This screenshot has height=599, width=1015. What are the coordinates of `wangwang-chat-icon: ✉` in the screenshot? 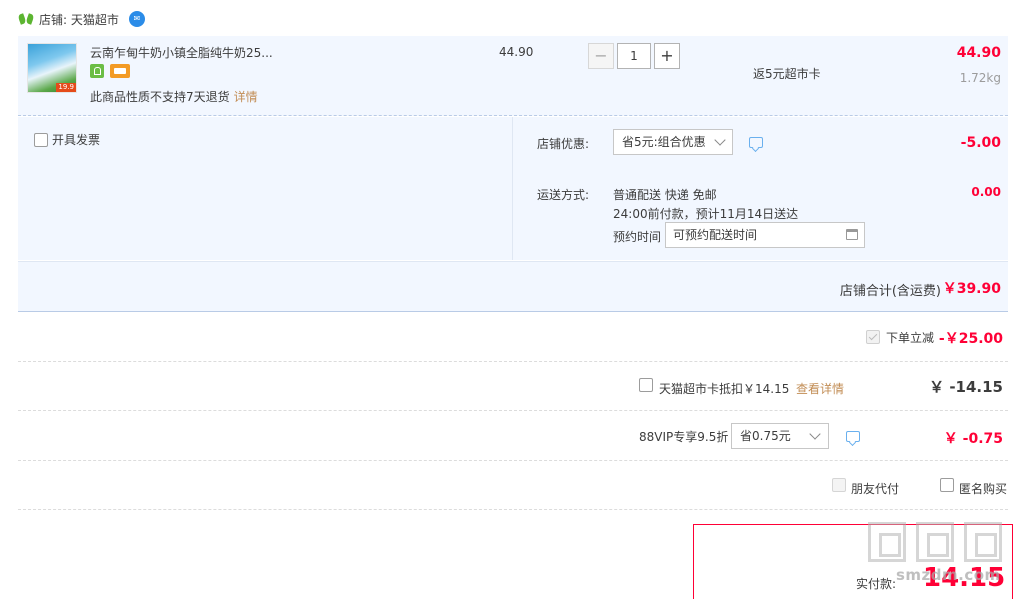 It's located at (136, 19).